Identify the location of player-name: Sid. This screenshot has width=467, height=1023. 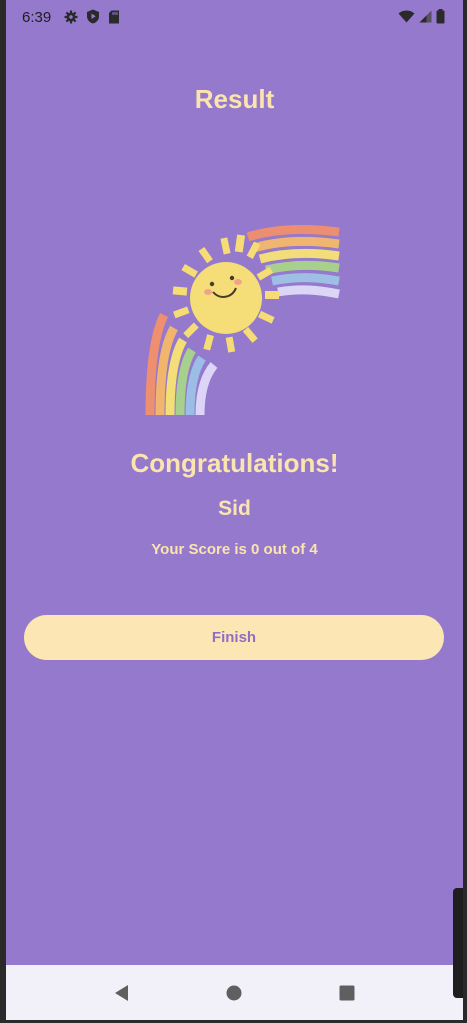
(234, 508).